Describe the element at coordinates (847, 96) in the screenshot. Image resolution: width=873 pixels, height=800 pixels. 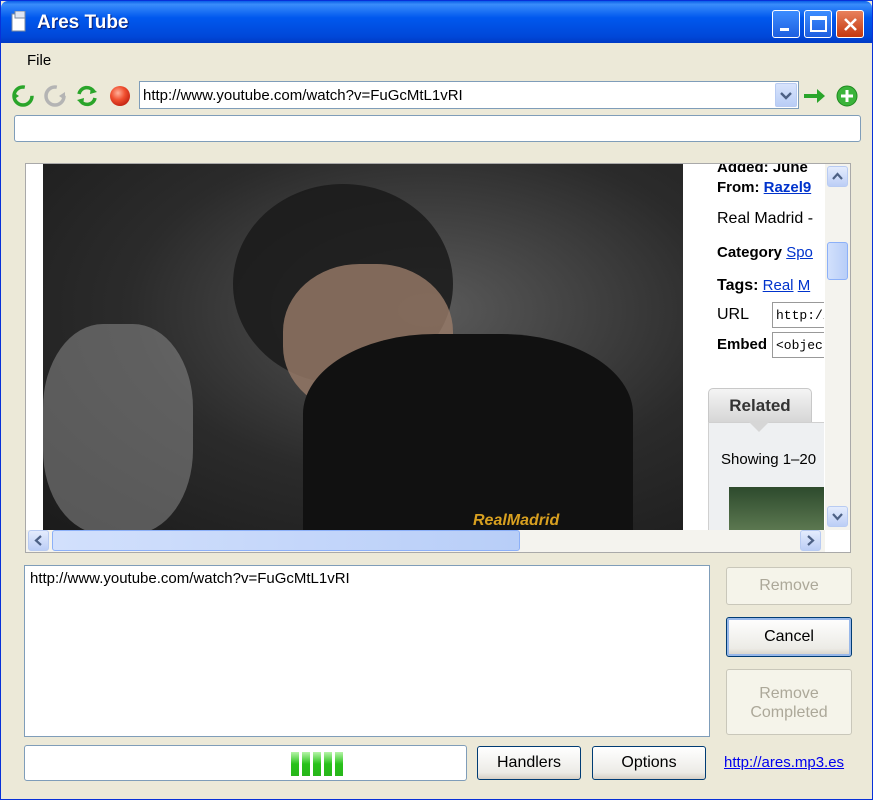
I see `add-download-icon` at that location.